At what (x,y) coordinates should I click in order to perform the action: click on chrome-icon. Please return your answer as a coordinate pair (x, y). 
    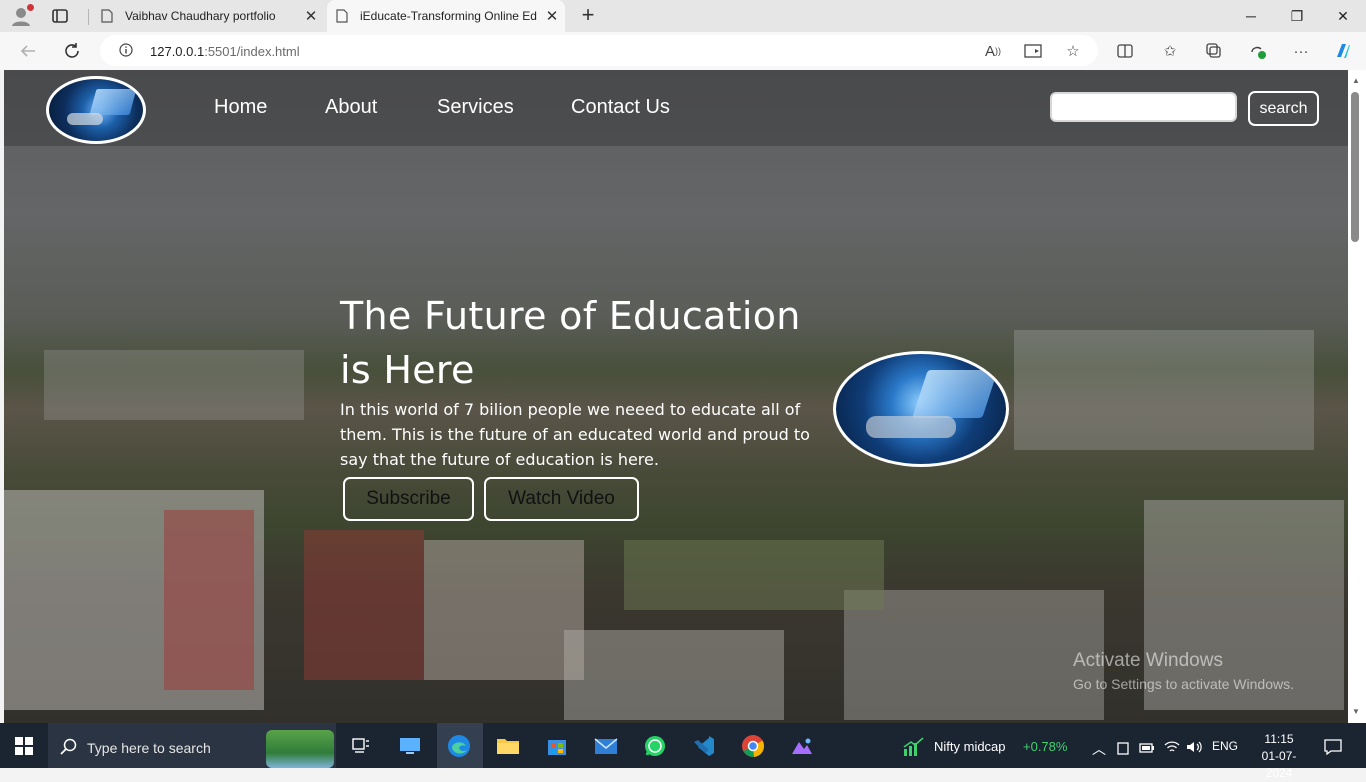
    Looking at the image, I should click on (753, 746).